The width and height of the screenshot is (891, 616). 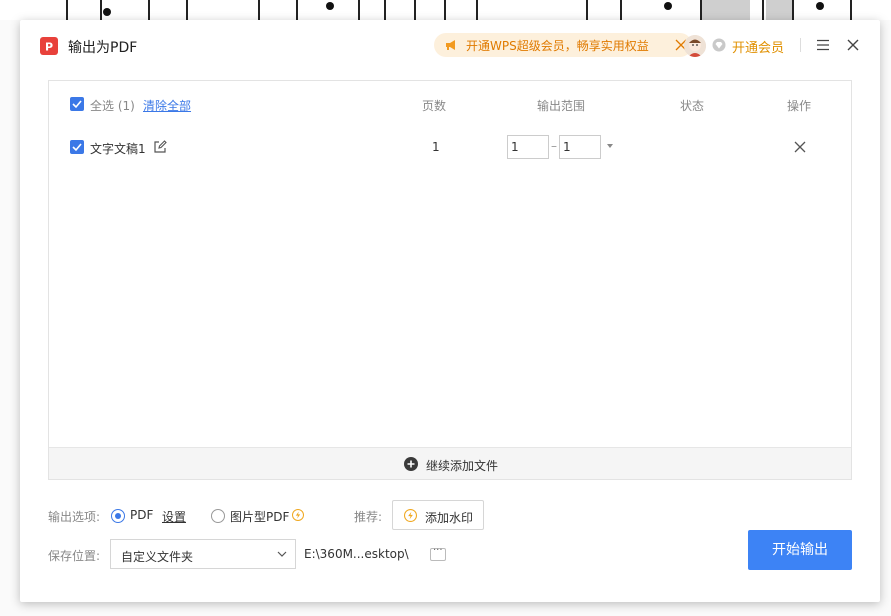 What do you see at coordinates (434, 106) in the screenshot?
I see `column-pages: 页数` at bounding box center [434, 106].